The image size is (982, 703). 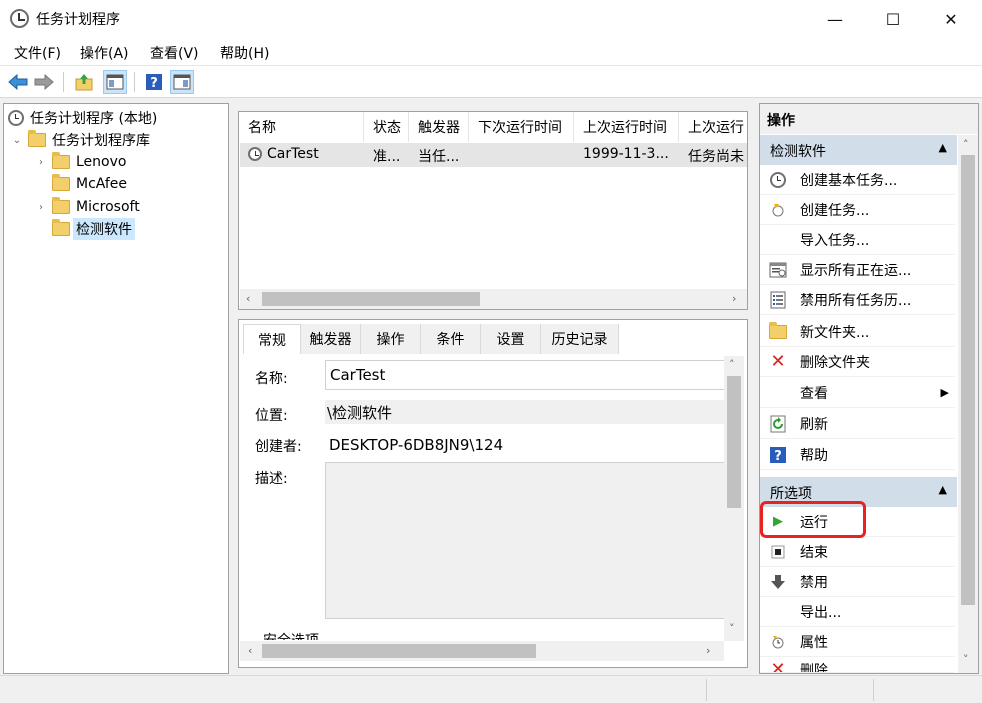 I want to click on column-header-trigger: 触发器, so click(x=439, y=127).